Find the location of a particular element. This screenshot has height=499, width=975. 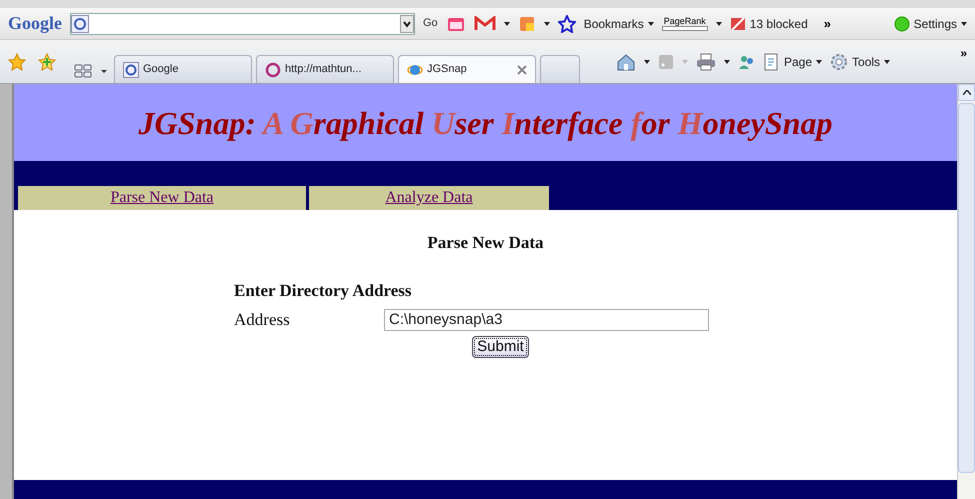

nav-link: Analyze Data is located at coordinates (429, 198).